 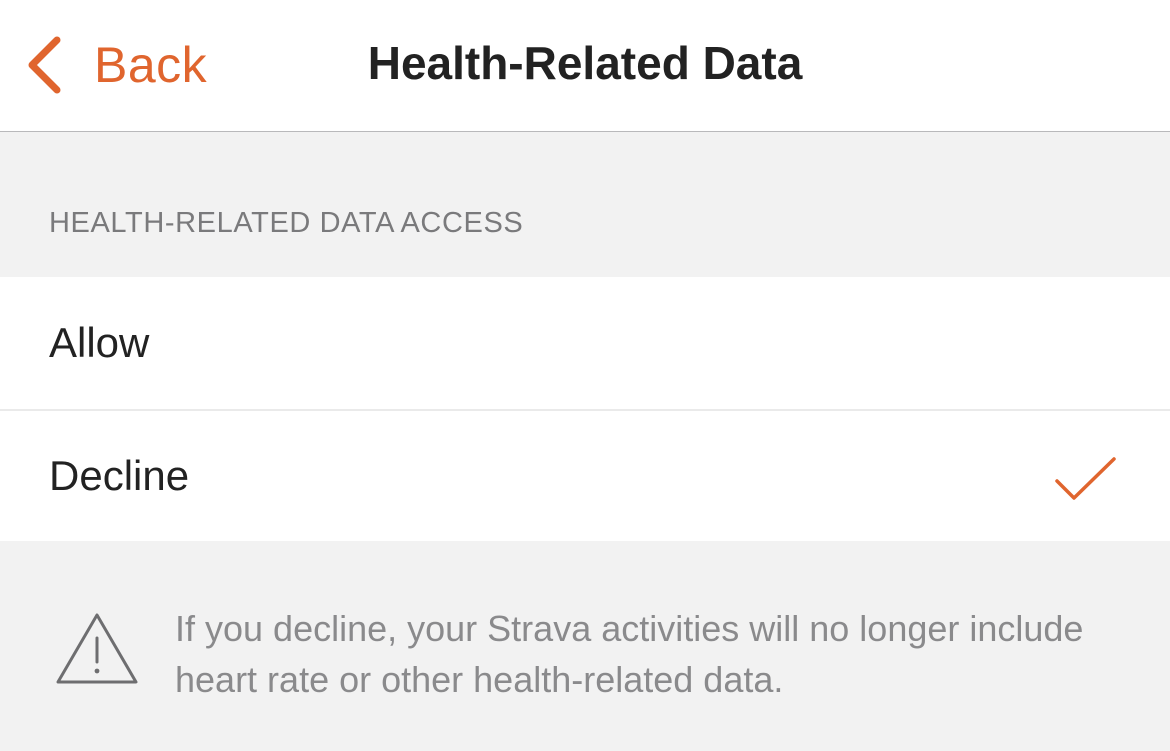 What do you see at coordinates (99, 342) in the screenshot?
I see `option-label: Allow` at bounding box center [99, 342].